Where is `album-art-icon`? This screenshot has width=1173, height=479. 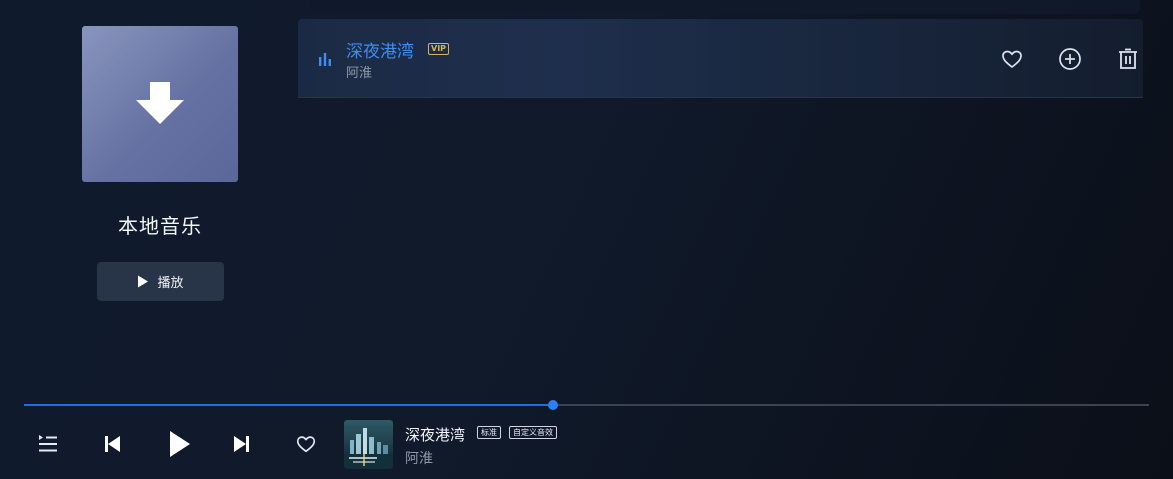 album-art-icon is located at coordinates (368, 444).